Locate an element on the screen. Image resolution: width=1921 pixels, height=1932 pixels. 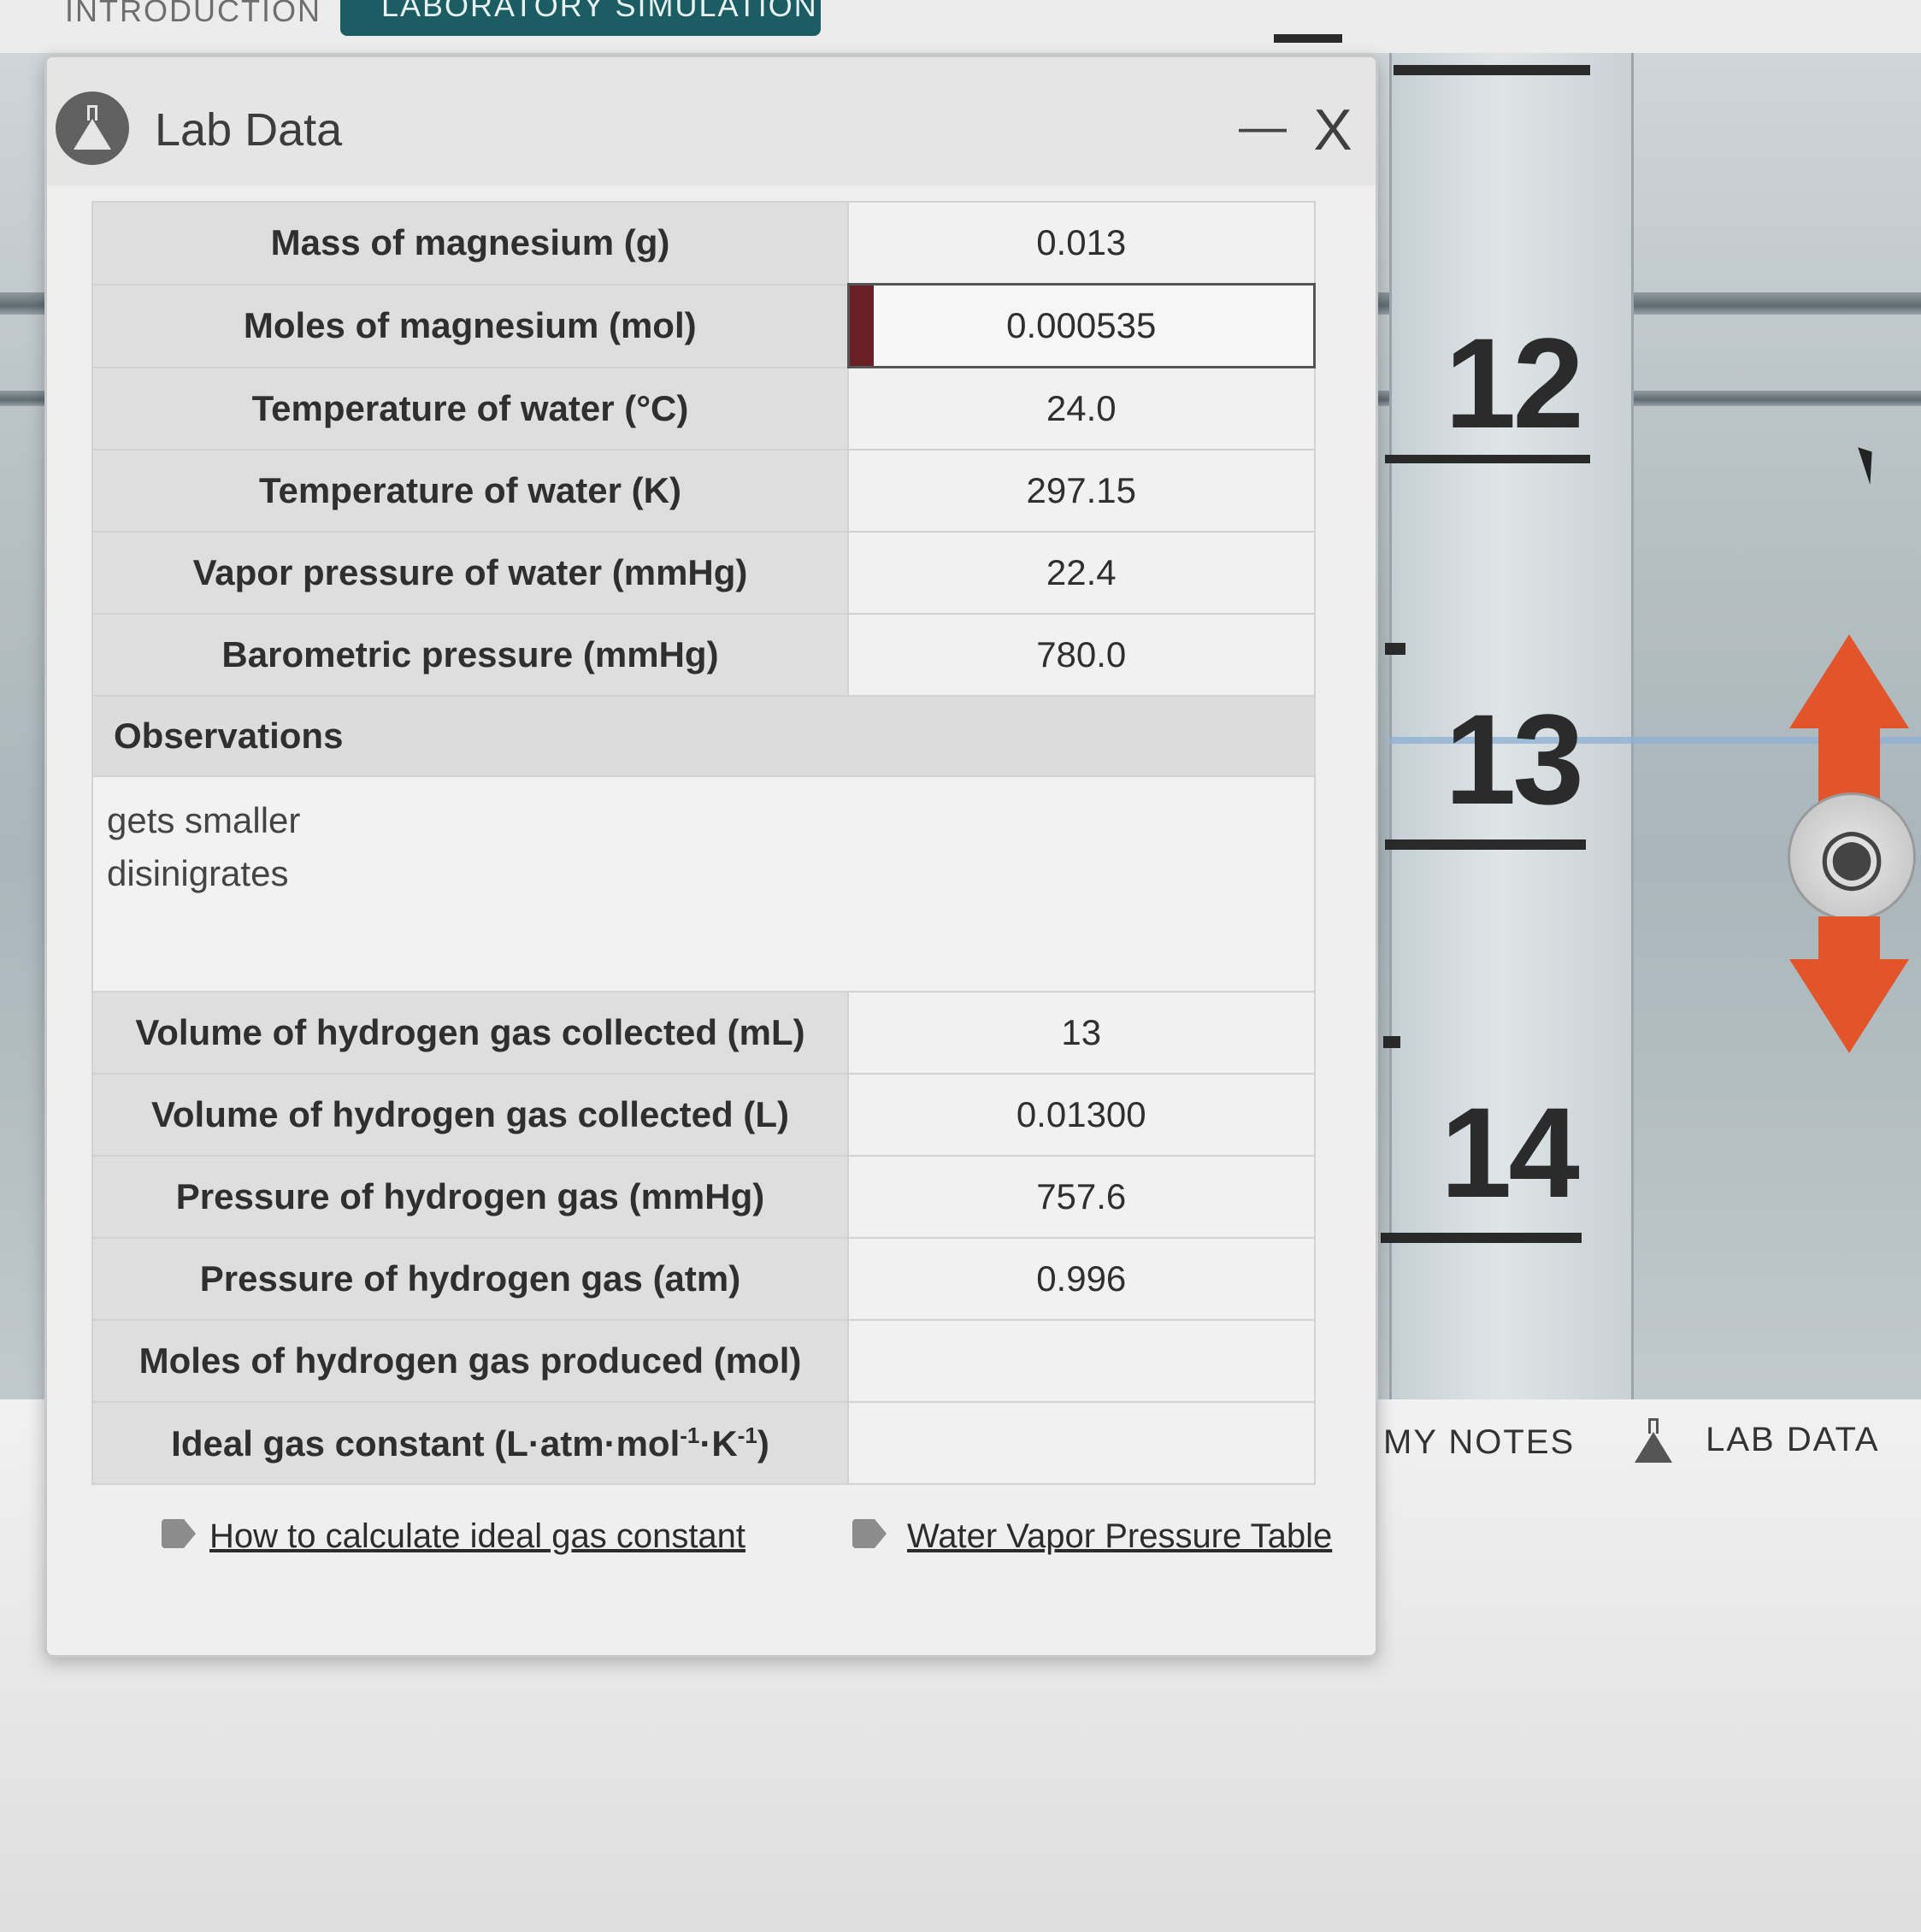
row-value: 0.01300 is located at coordinates (1082, 1115).